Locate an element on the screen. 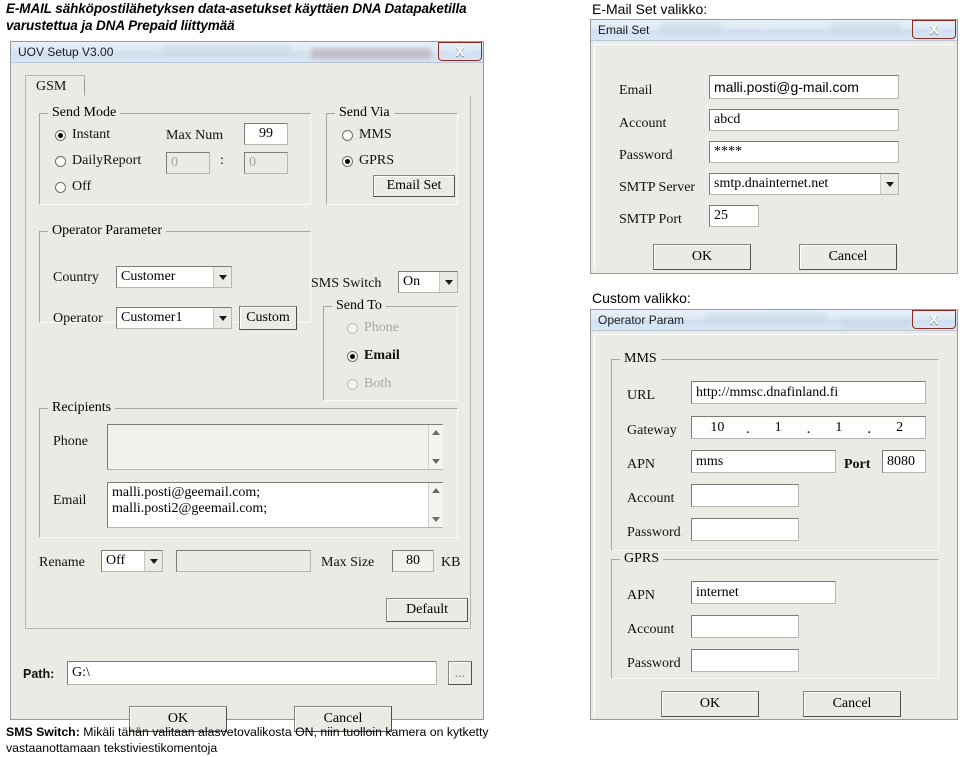  gprs-account-input is located at coordinates (745, 626).